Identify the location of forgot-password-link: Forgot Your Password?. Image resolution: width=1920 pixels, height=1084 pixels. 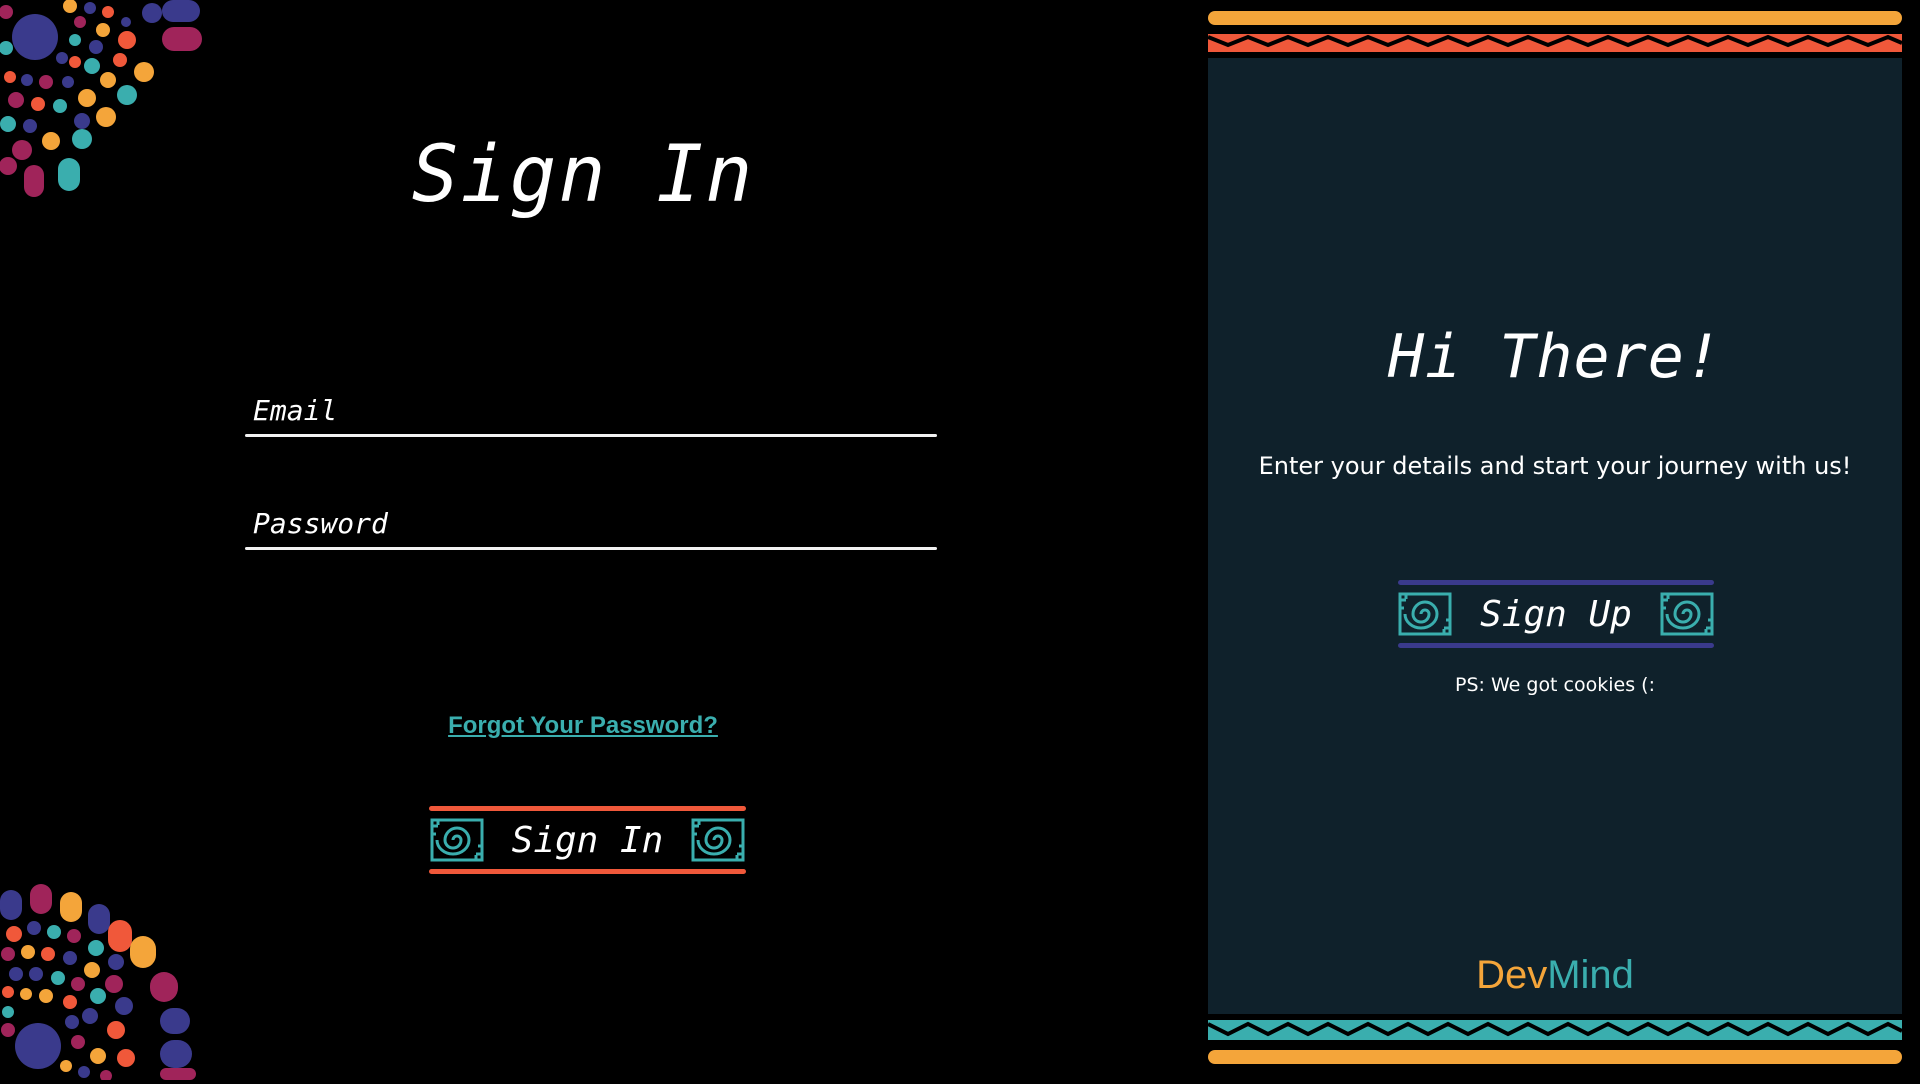
(583, 726).